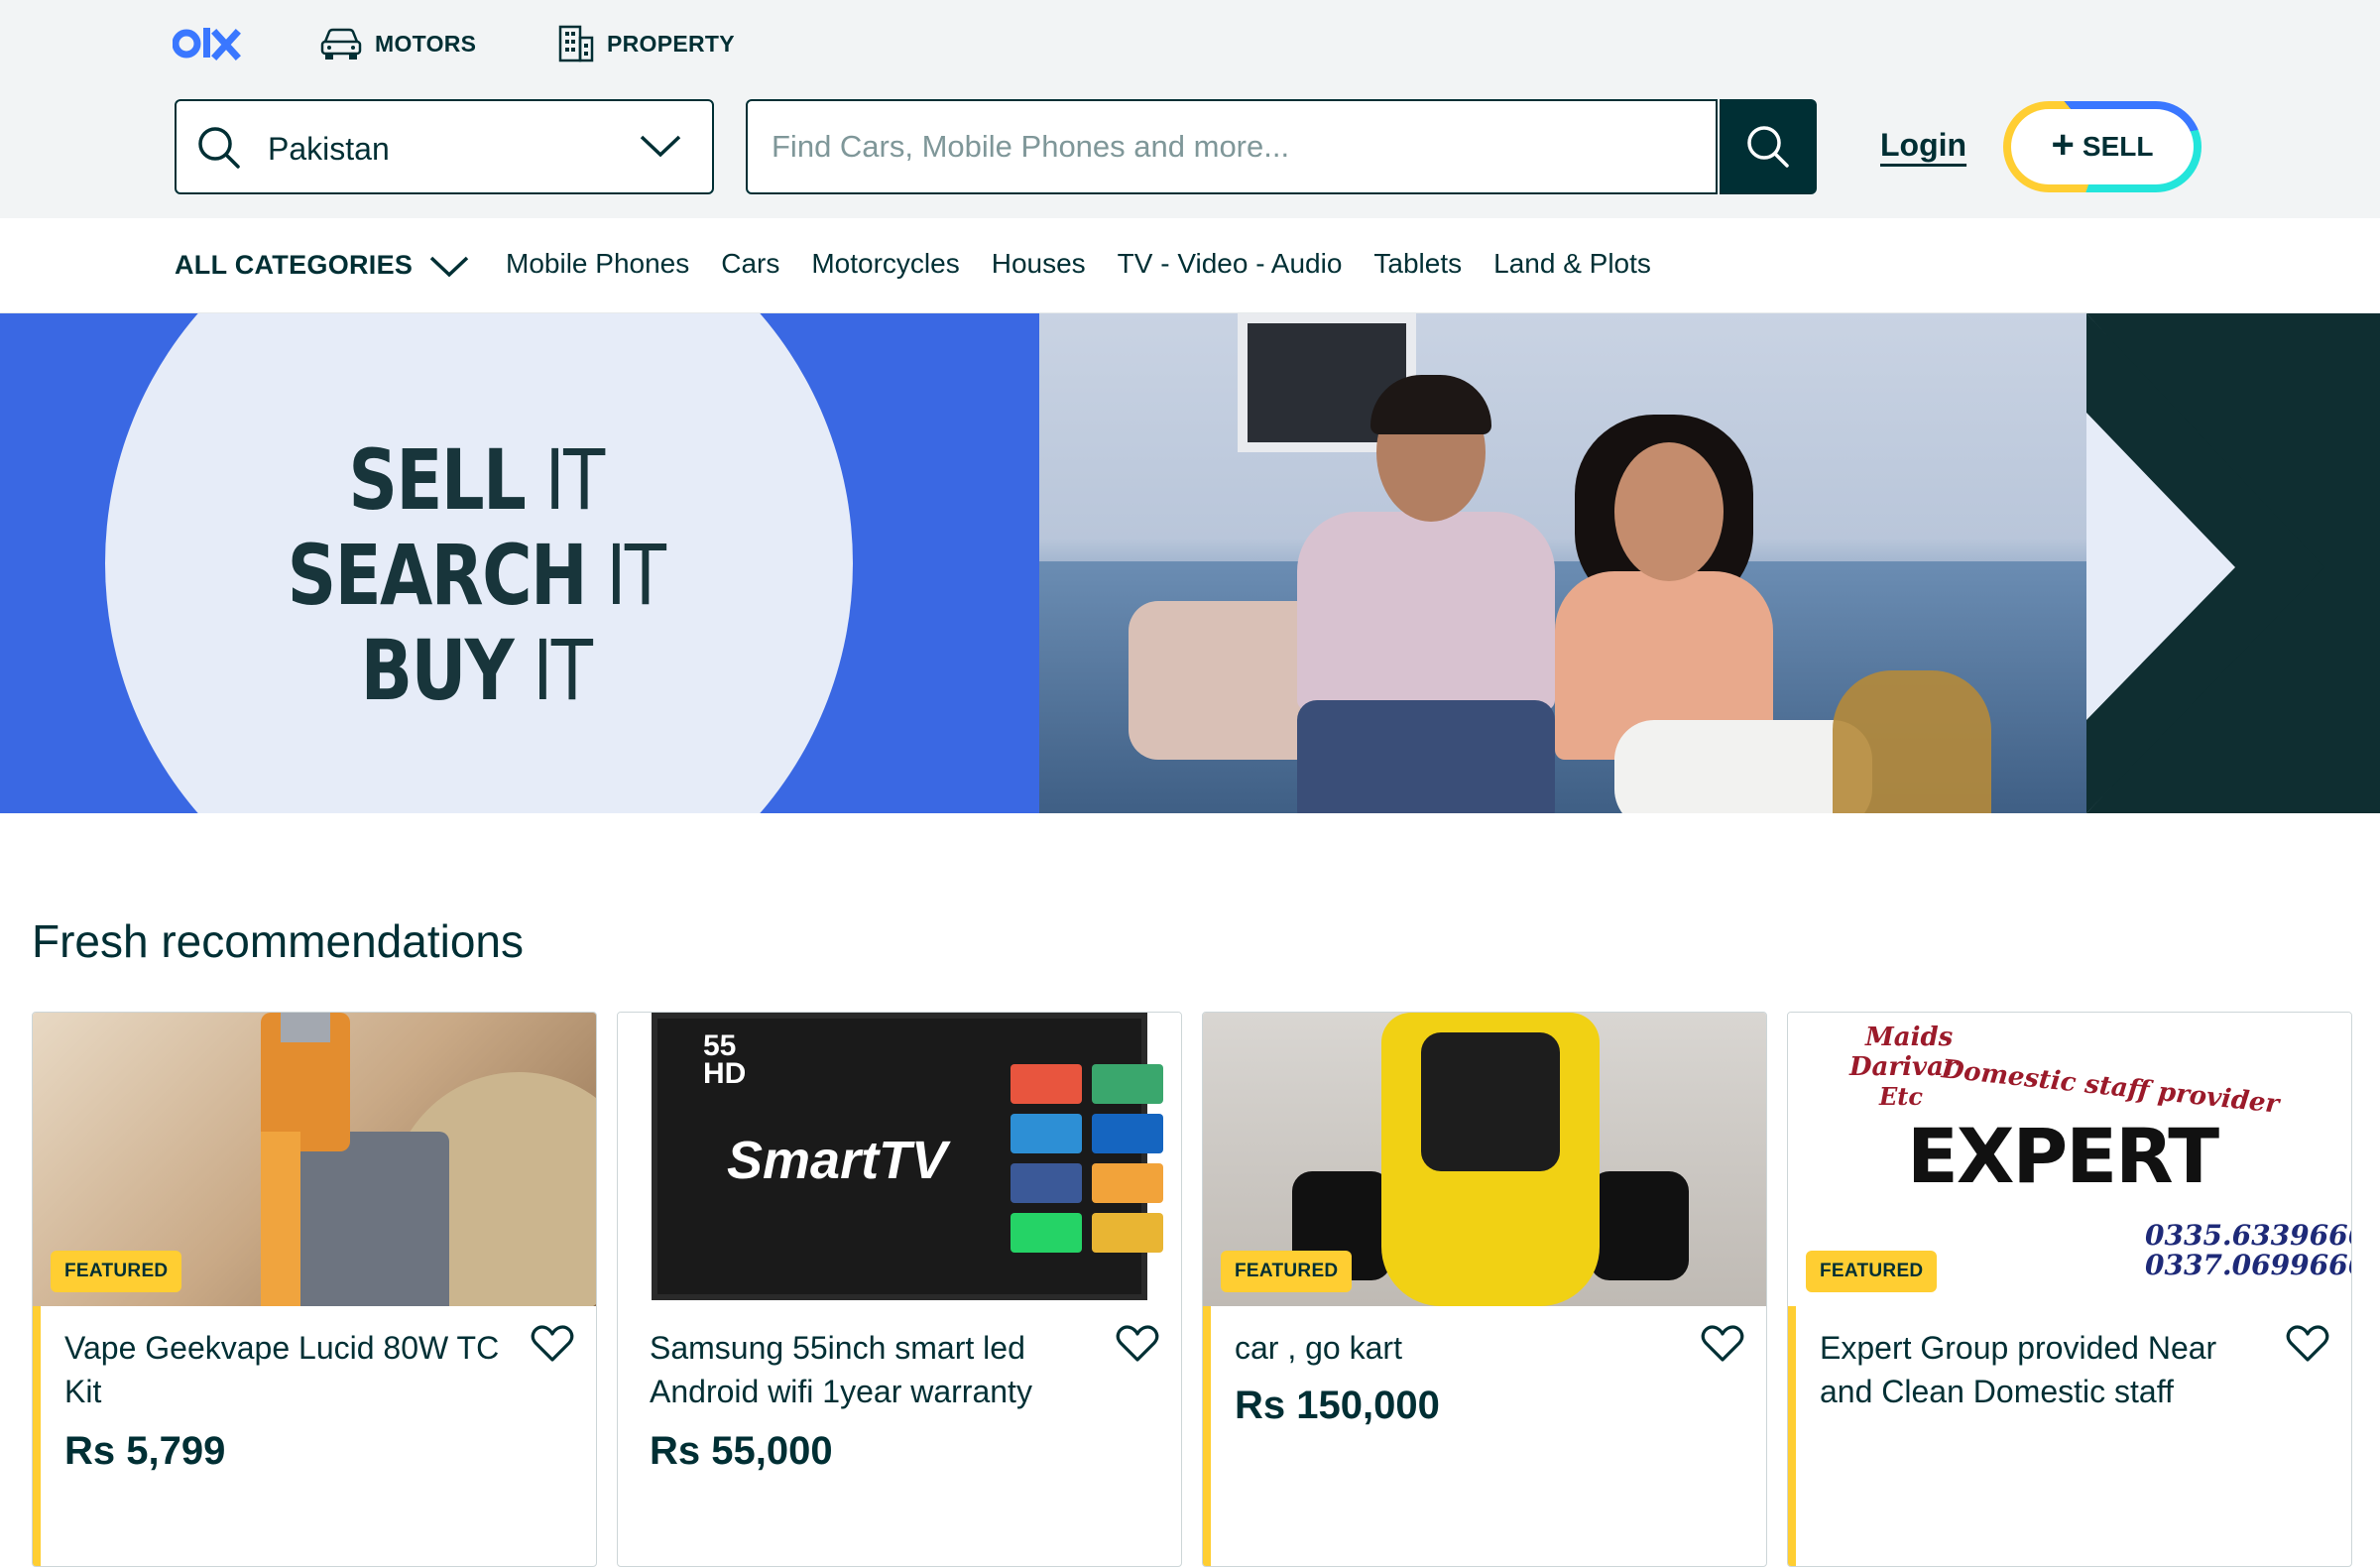  Describe the element at coordinates (207, 44) in the screenshot. I see `olx-logo` at that location.